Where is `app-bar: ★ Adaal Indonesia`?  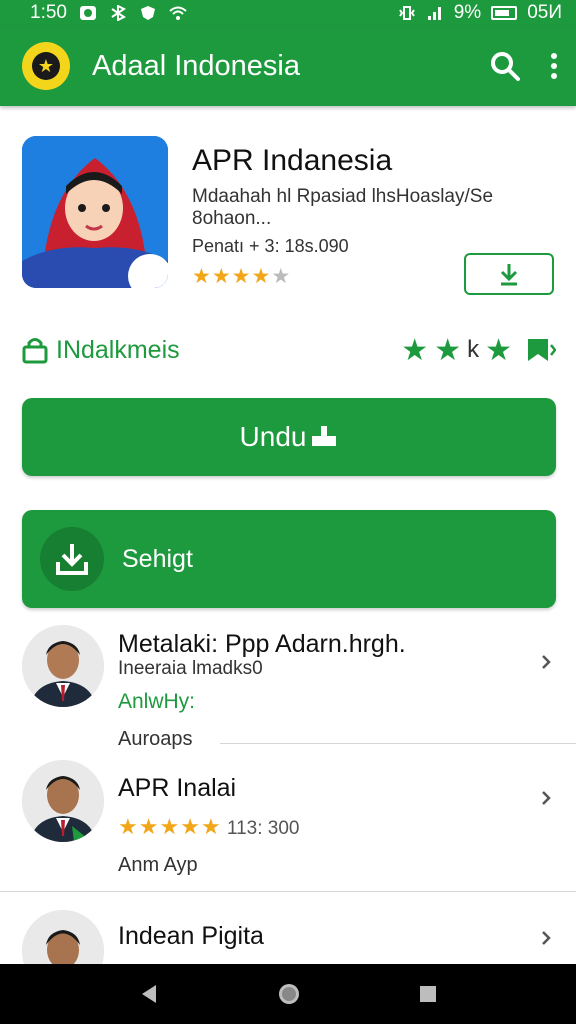 app-bar: ★ Adaal Indonesia is located at coordinates (288, 66).